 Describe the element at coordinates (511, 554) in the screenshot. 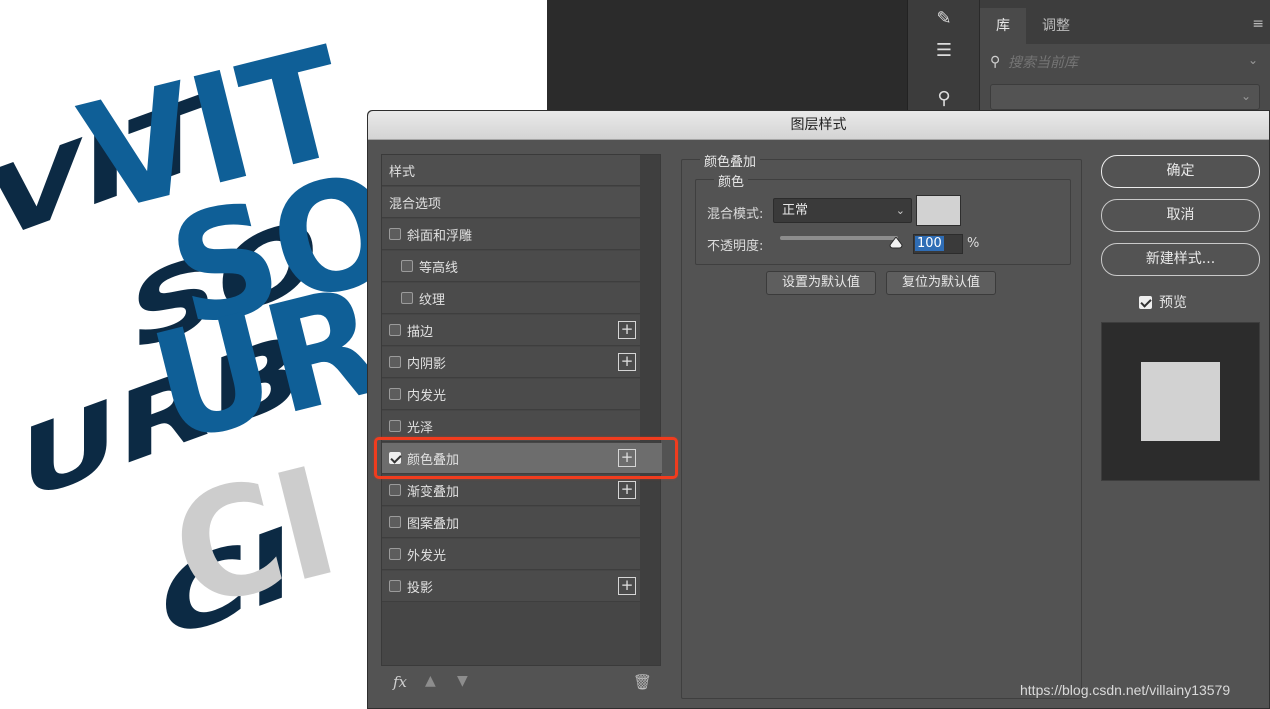

I see `style-row: 外发光` at that location.